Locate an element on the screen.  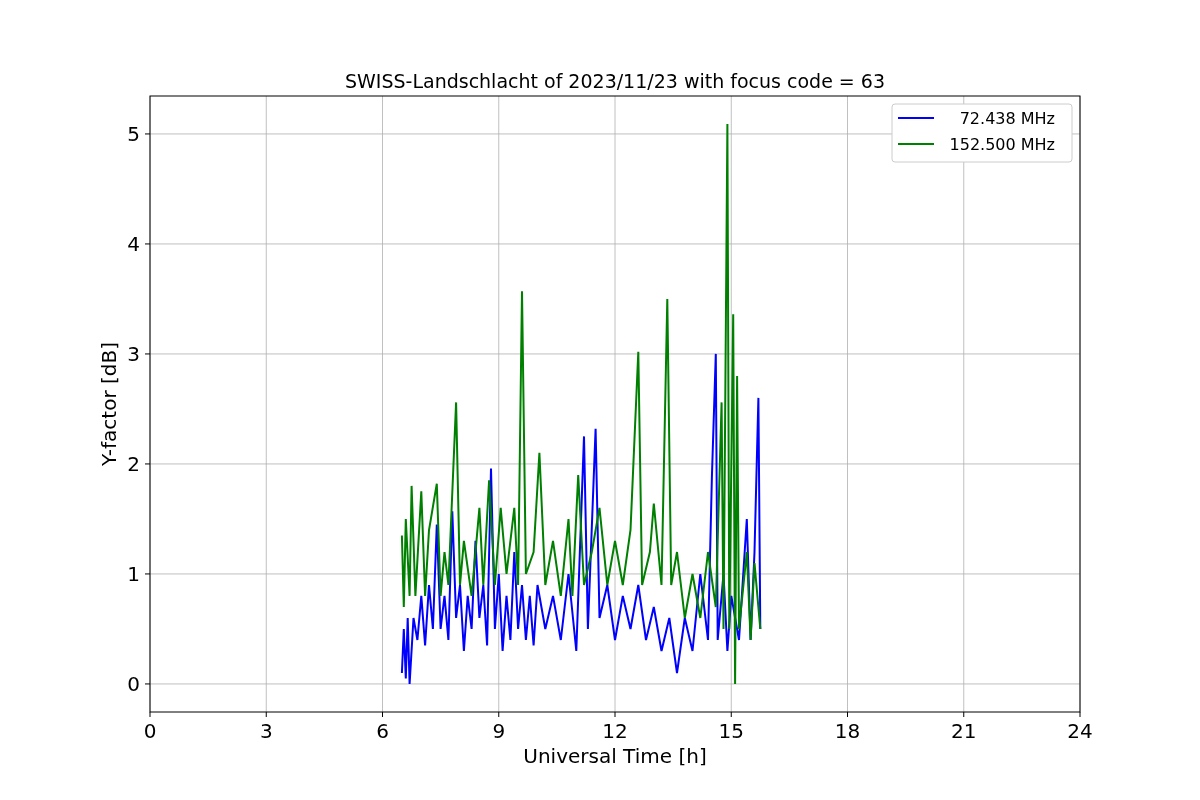
x-tick-label: 9 is located at coordinates (499, 731).